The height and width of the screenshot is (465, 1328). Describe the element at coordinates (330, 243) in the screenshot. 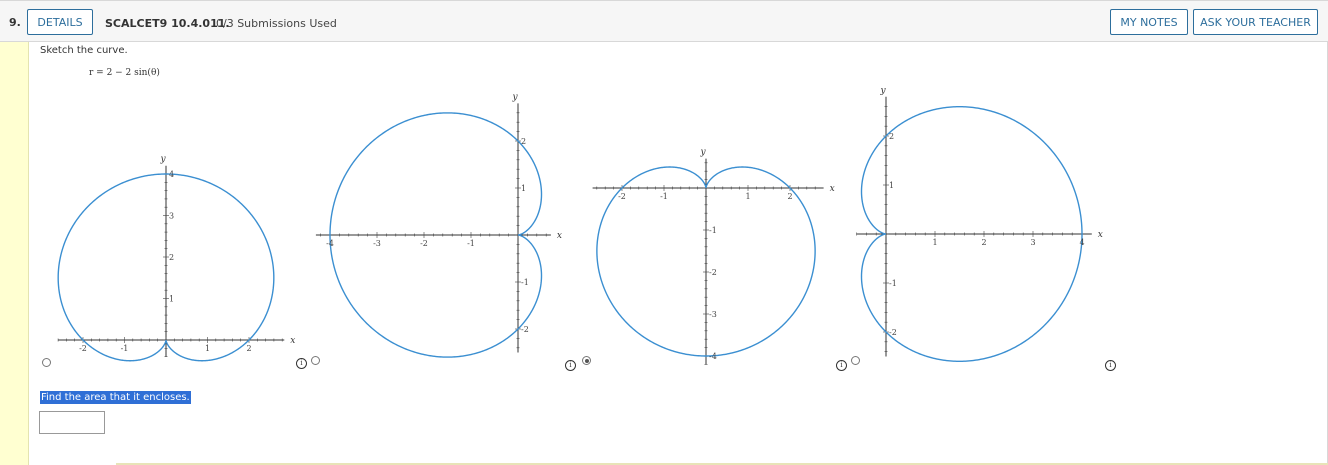

I see `x-tick-label: -4` at that location.